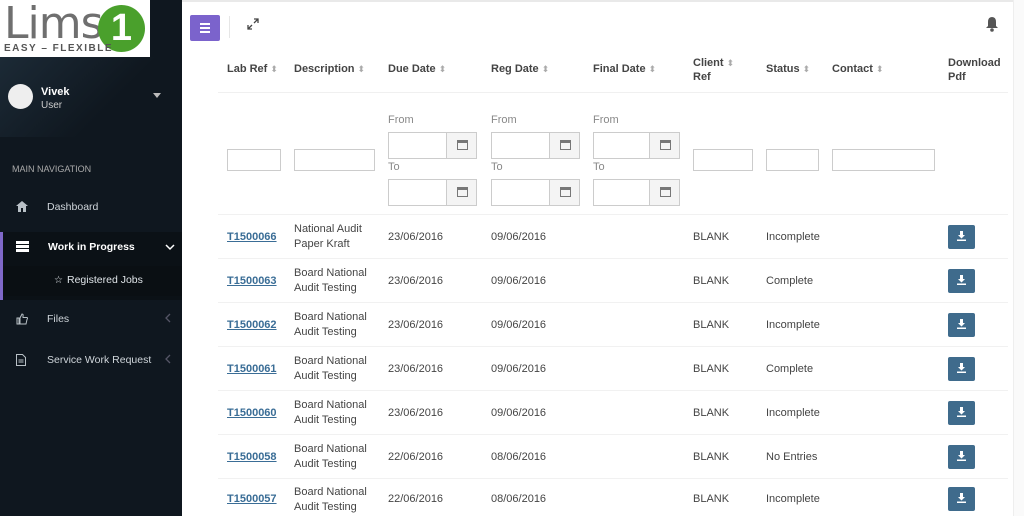 The image size is (1024, 522). I want to click on user-panel: Vivek User, so click(91, 97).